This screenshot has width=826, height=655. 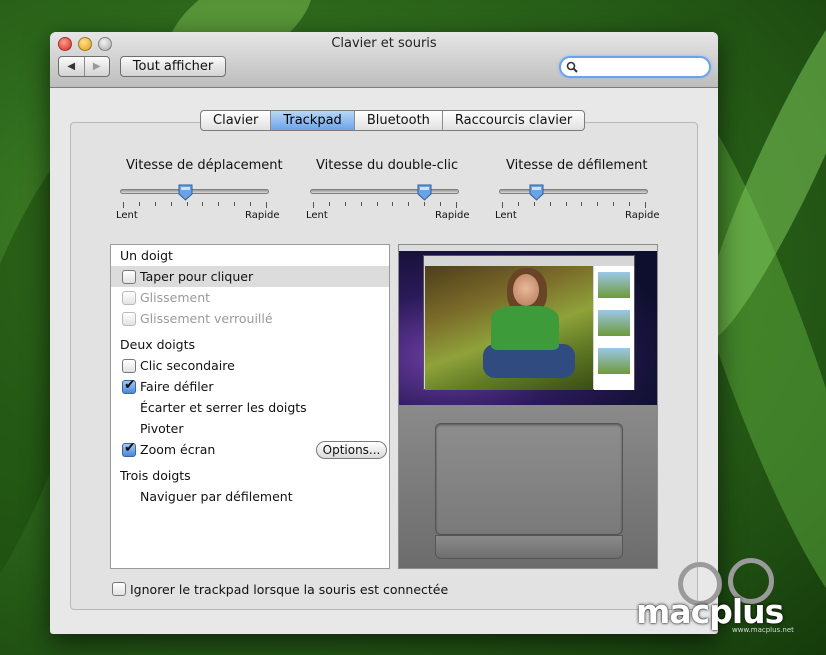 I want to click on section-header-three-fingers: Trois doigts, so click(x=155, y=475).